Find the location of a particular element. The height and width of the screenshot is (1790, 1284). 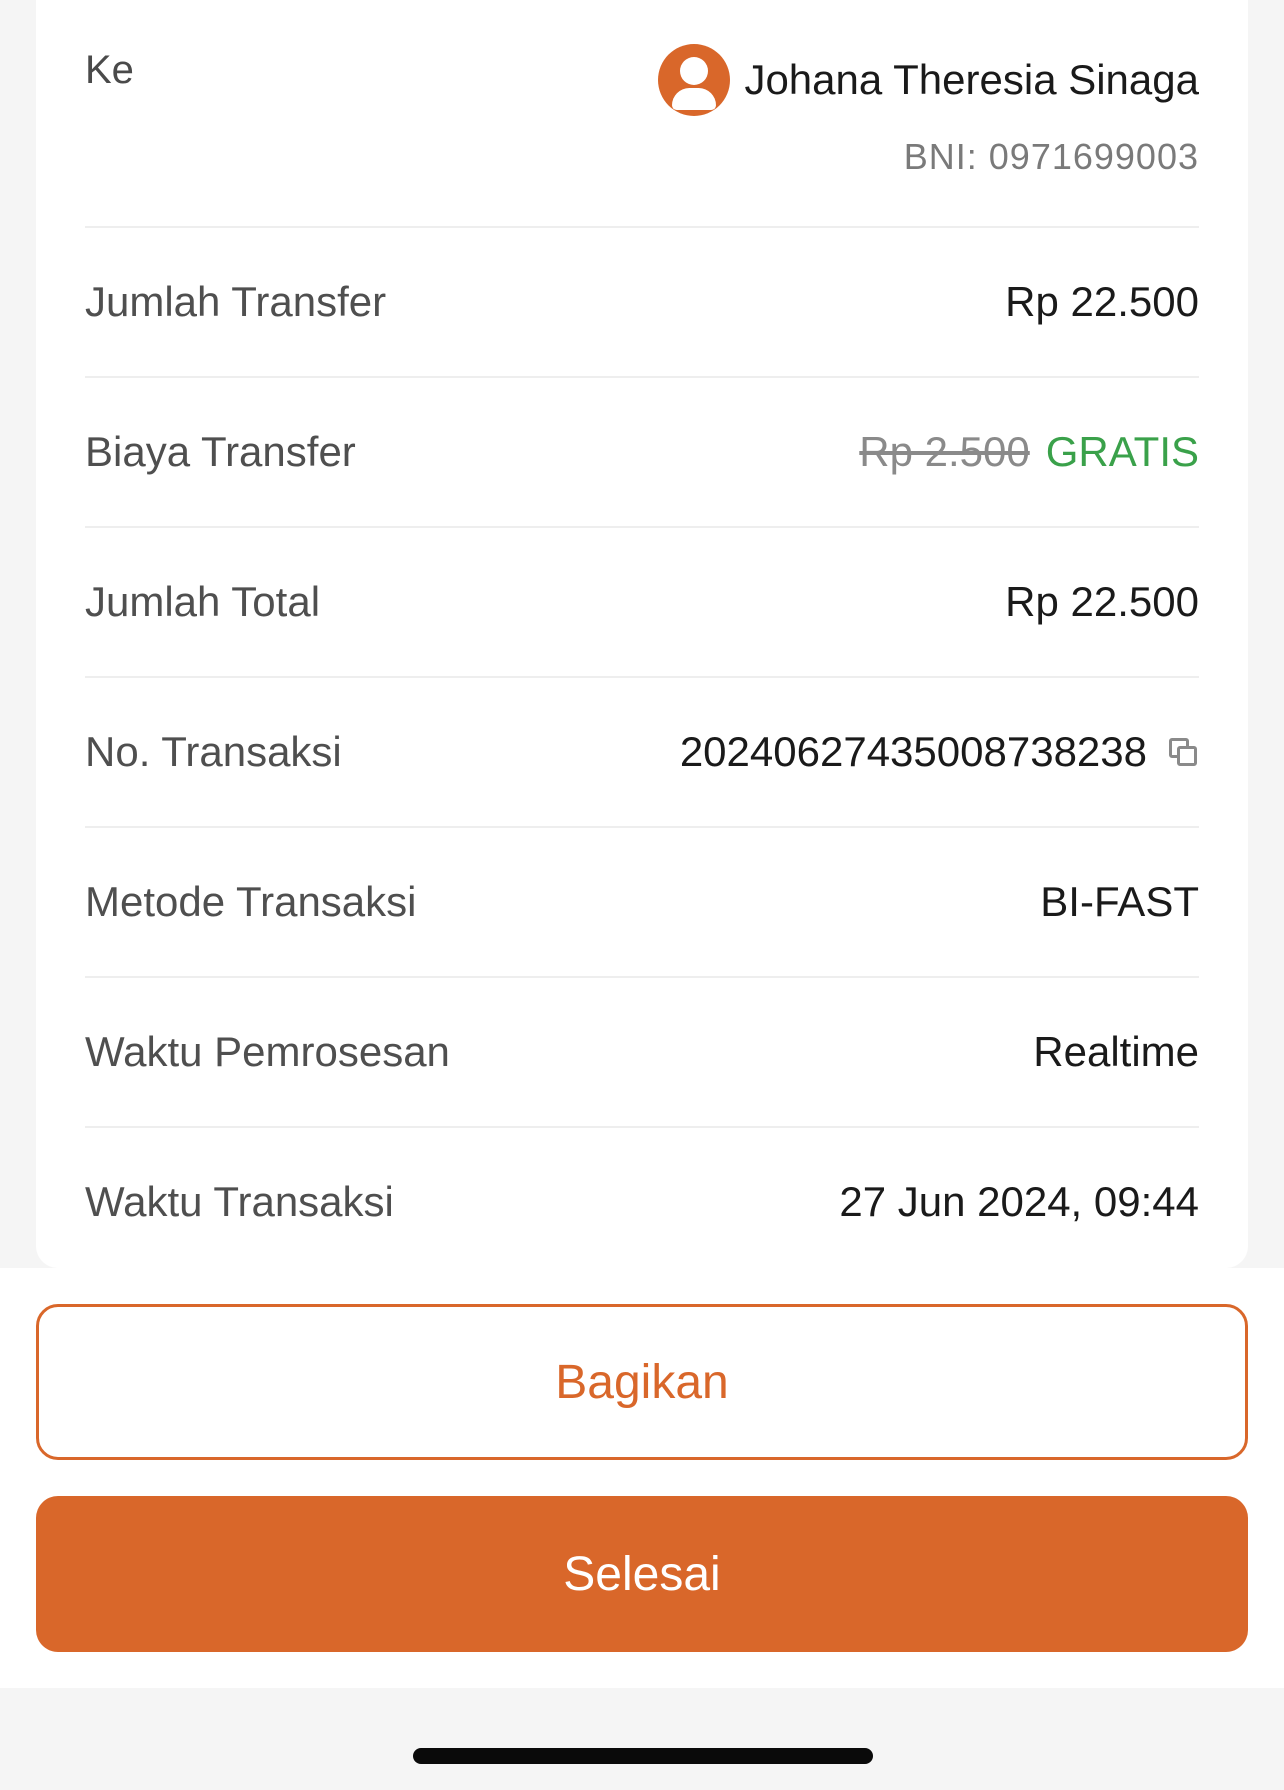

transfer-amount-row: Jumlah Transfer Rp 22.500 is located at coordinates (642, 303).